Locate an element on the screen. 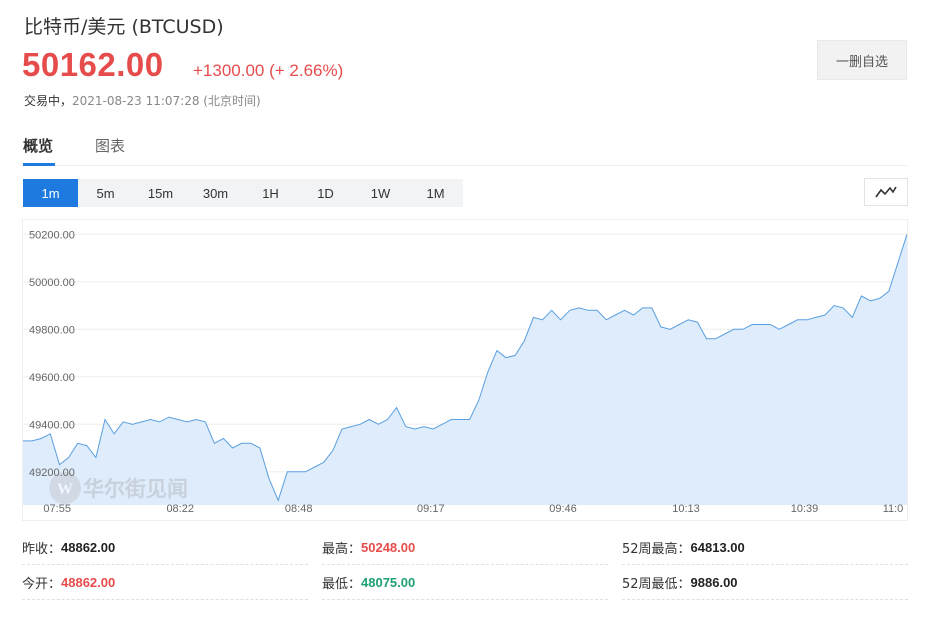 This screenshot has height=621, width=927. stat-value: 9886.00 is located at coordinates (714, 582).